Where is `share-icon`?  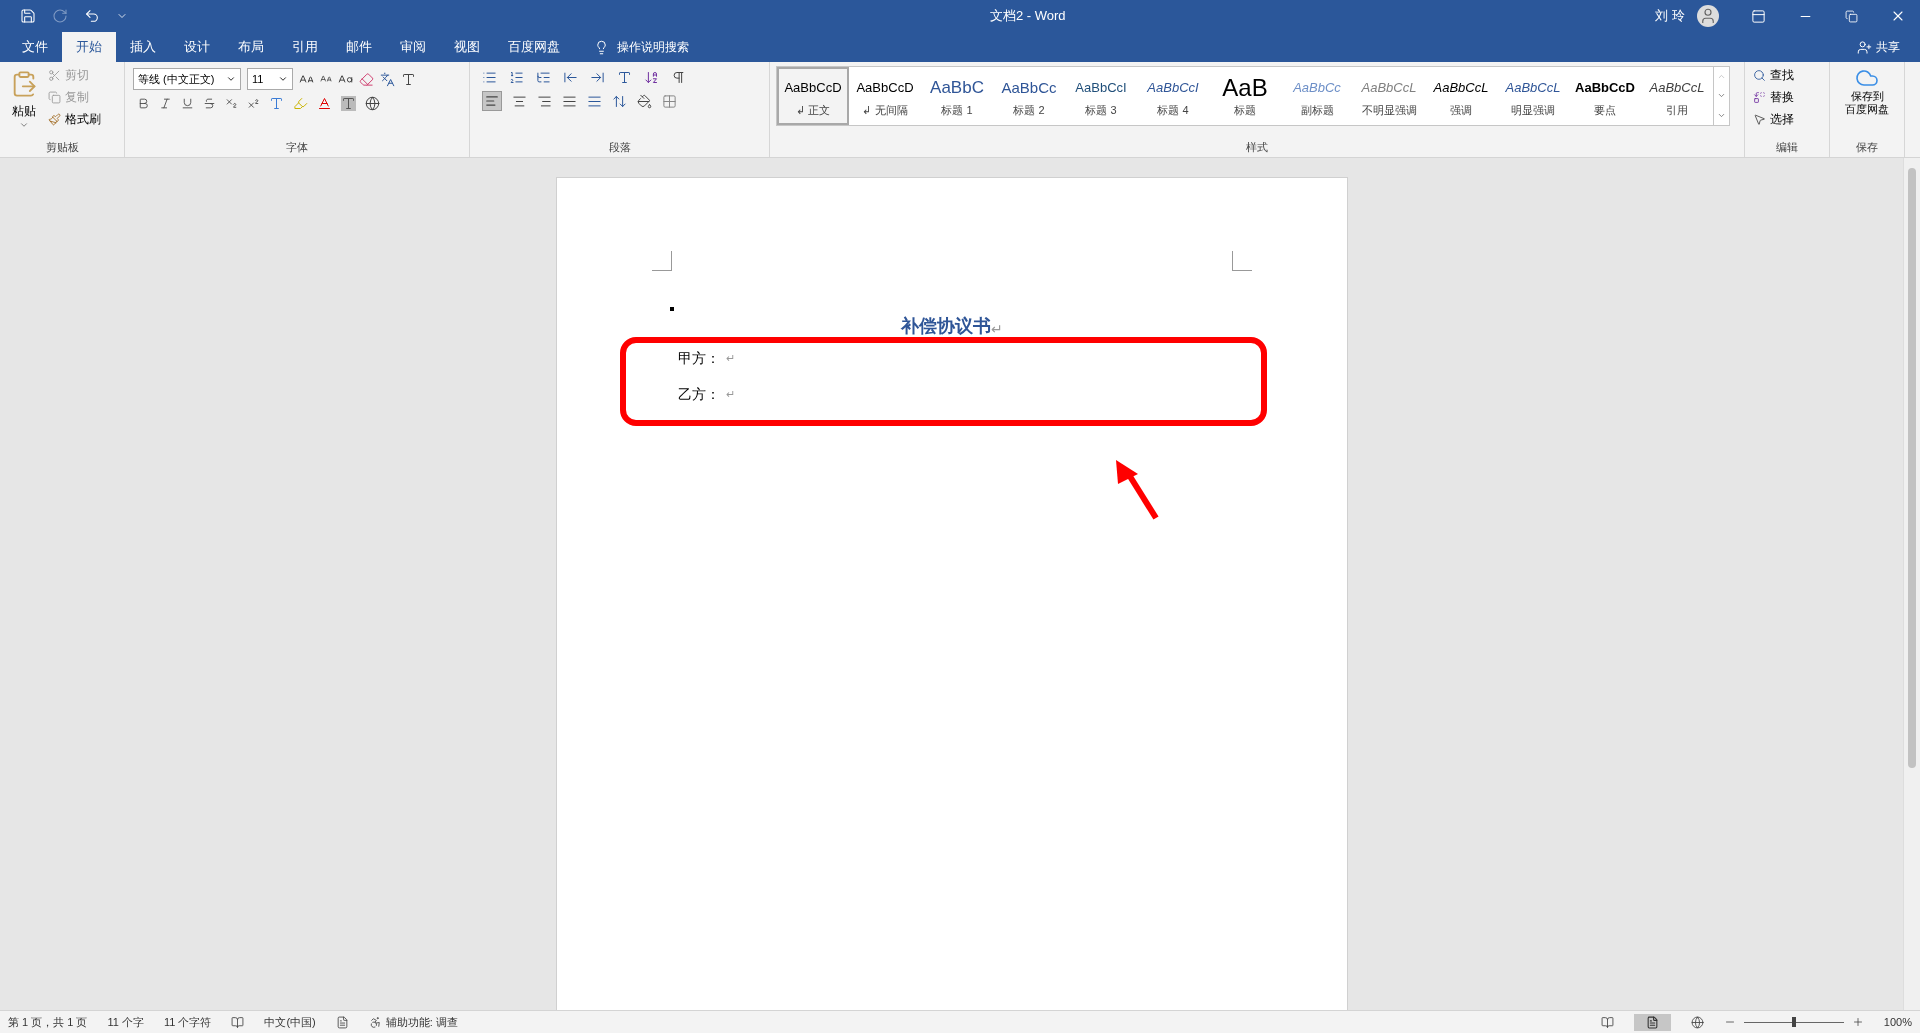 share-icon is located at coordinates (1864, 47).